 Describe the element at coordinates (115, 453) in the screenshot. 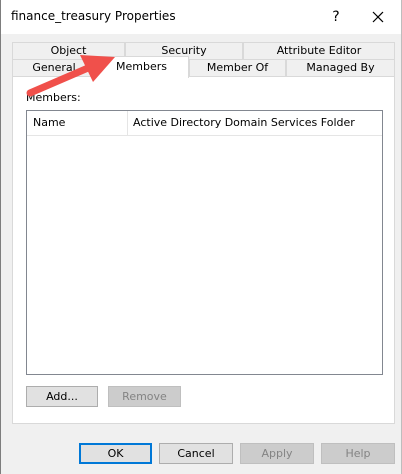

I see `ok-button: OK` at that location.